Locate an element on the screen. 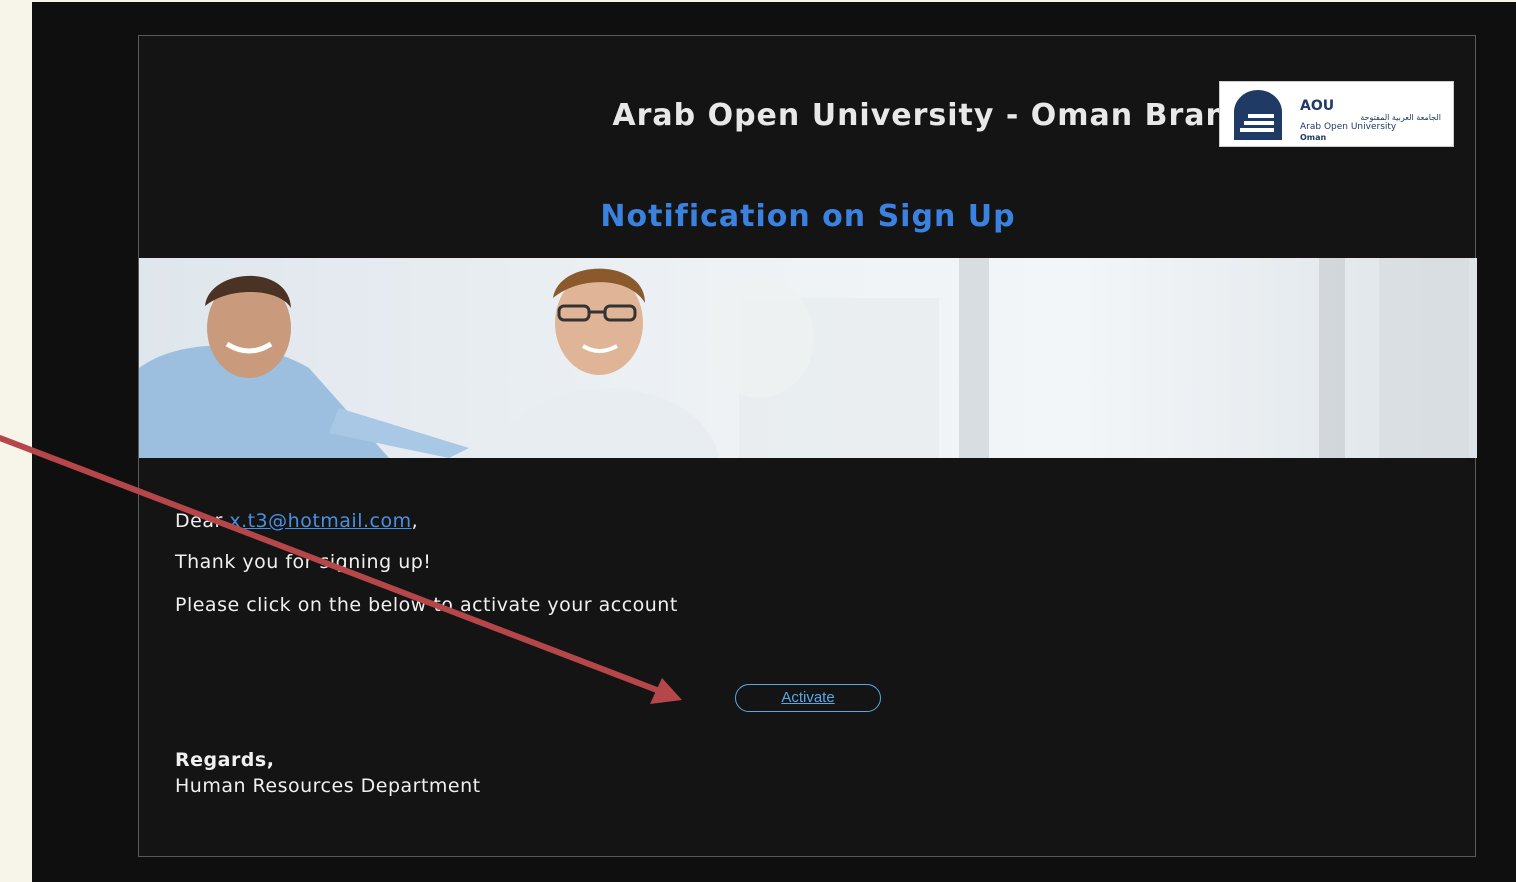  greeting-prefix: Dear is located at coordinates (202, 521).